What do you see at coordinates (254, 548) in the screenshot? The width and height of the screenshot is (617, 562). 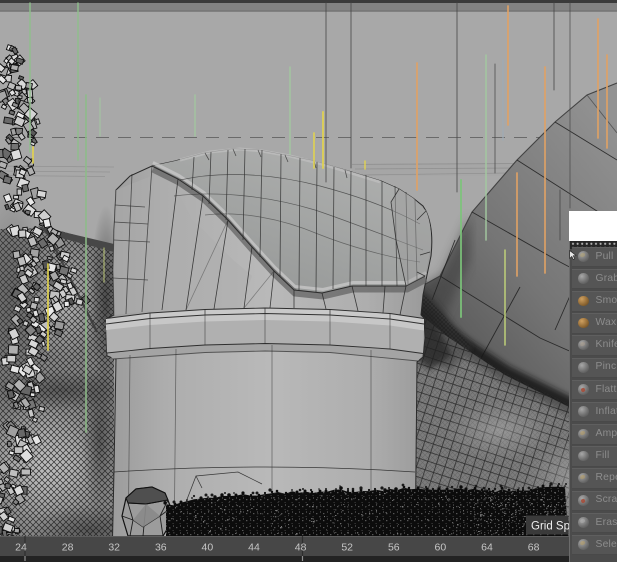 I see `svg-text: 44` at bounding box center [254, 548].